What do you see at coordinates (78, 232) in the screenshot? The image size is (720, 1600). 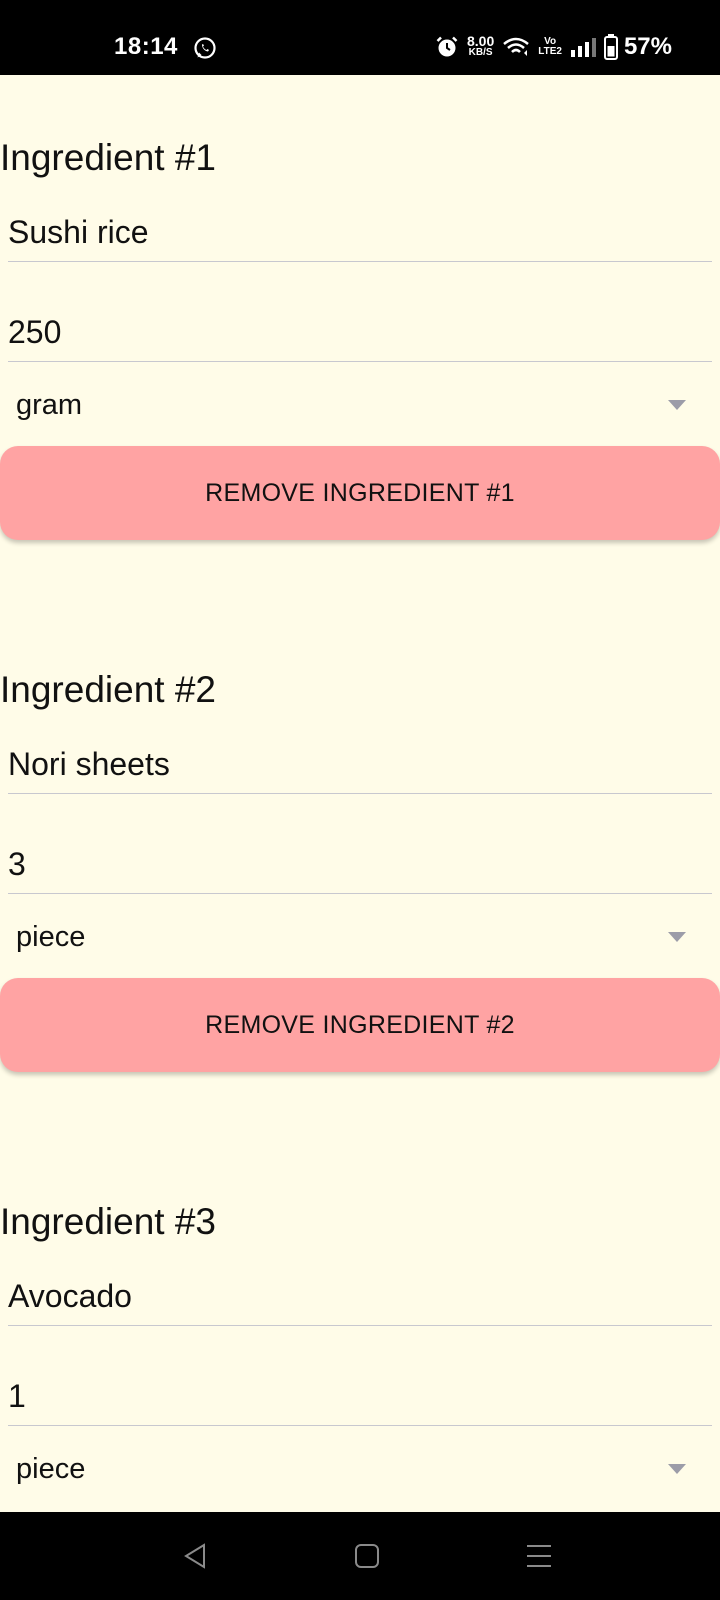 I see `ingredient-name-value: Sushi rice` at bounding box center [78, 232].